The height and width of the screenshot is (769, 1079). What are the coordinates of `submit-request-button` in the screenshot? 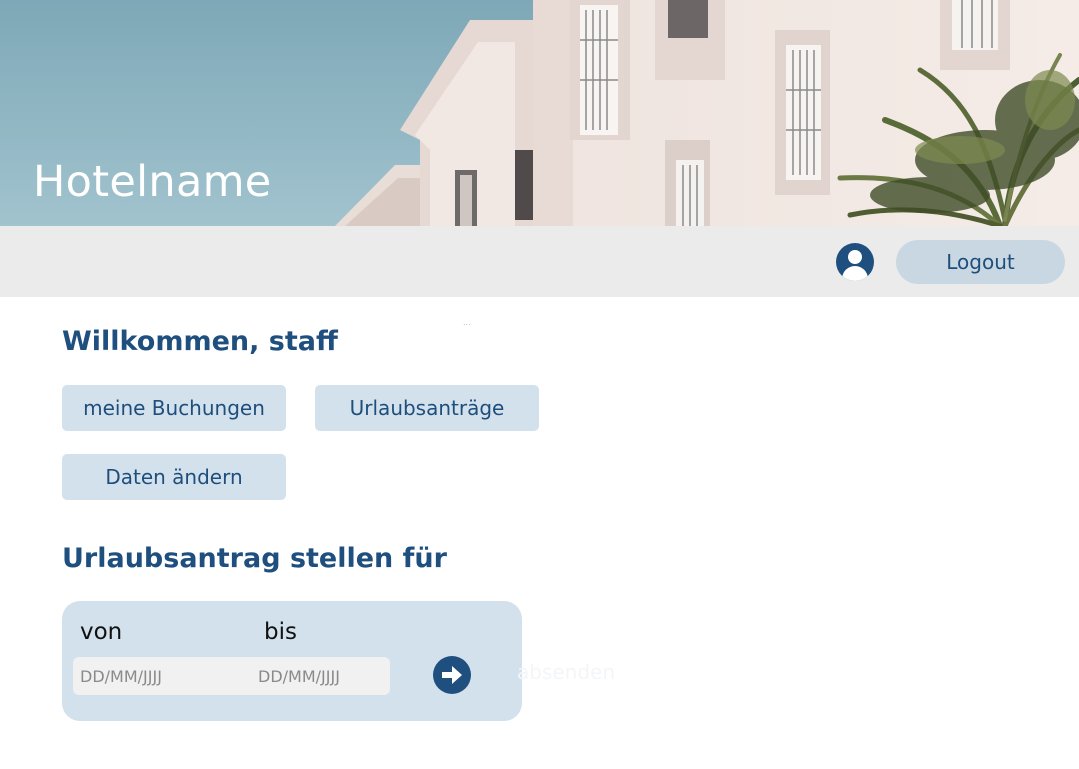 It's located at (452, 675).